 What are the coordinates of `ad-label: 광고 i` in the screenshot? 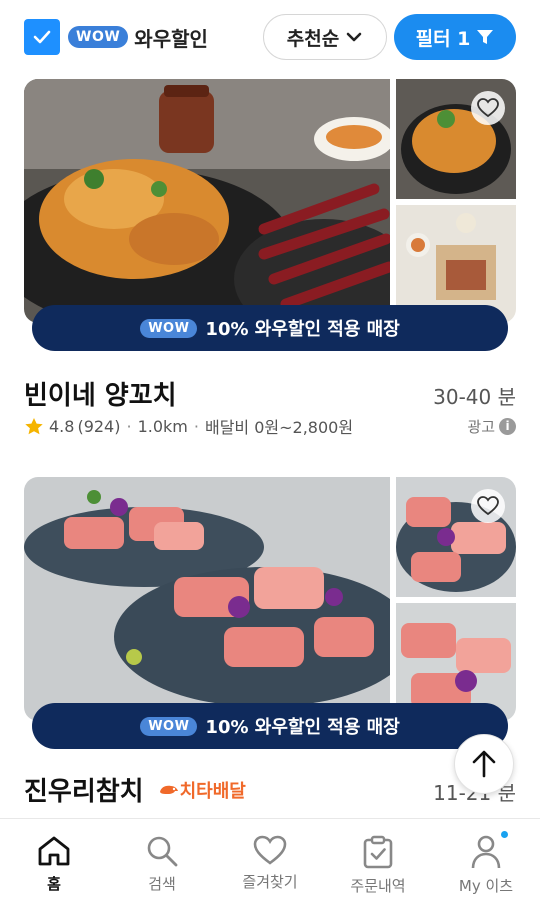 It's located at (491, 426).